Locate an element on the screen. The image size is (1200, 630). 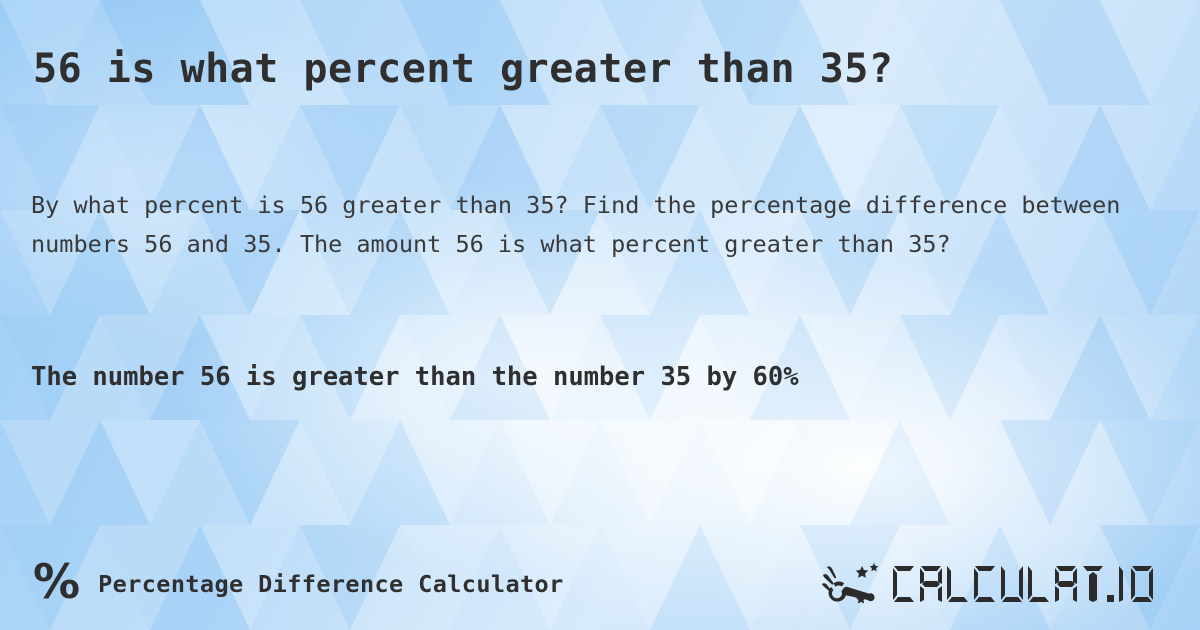
percent-icon: % is located at coordinates (57, 582).